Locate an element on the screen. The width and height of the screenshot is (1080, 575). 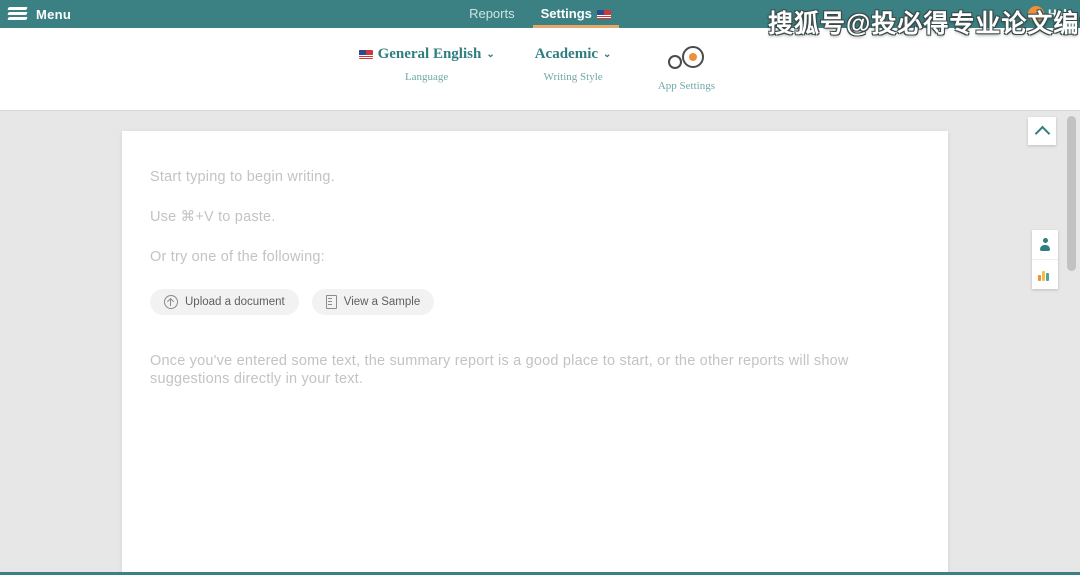
placeholder-line-2: Use ⌘+V to paste. is located at coordinates (213, 217).